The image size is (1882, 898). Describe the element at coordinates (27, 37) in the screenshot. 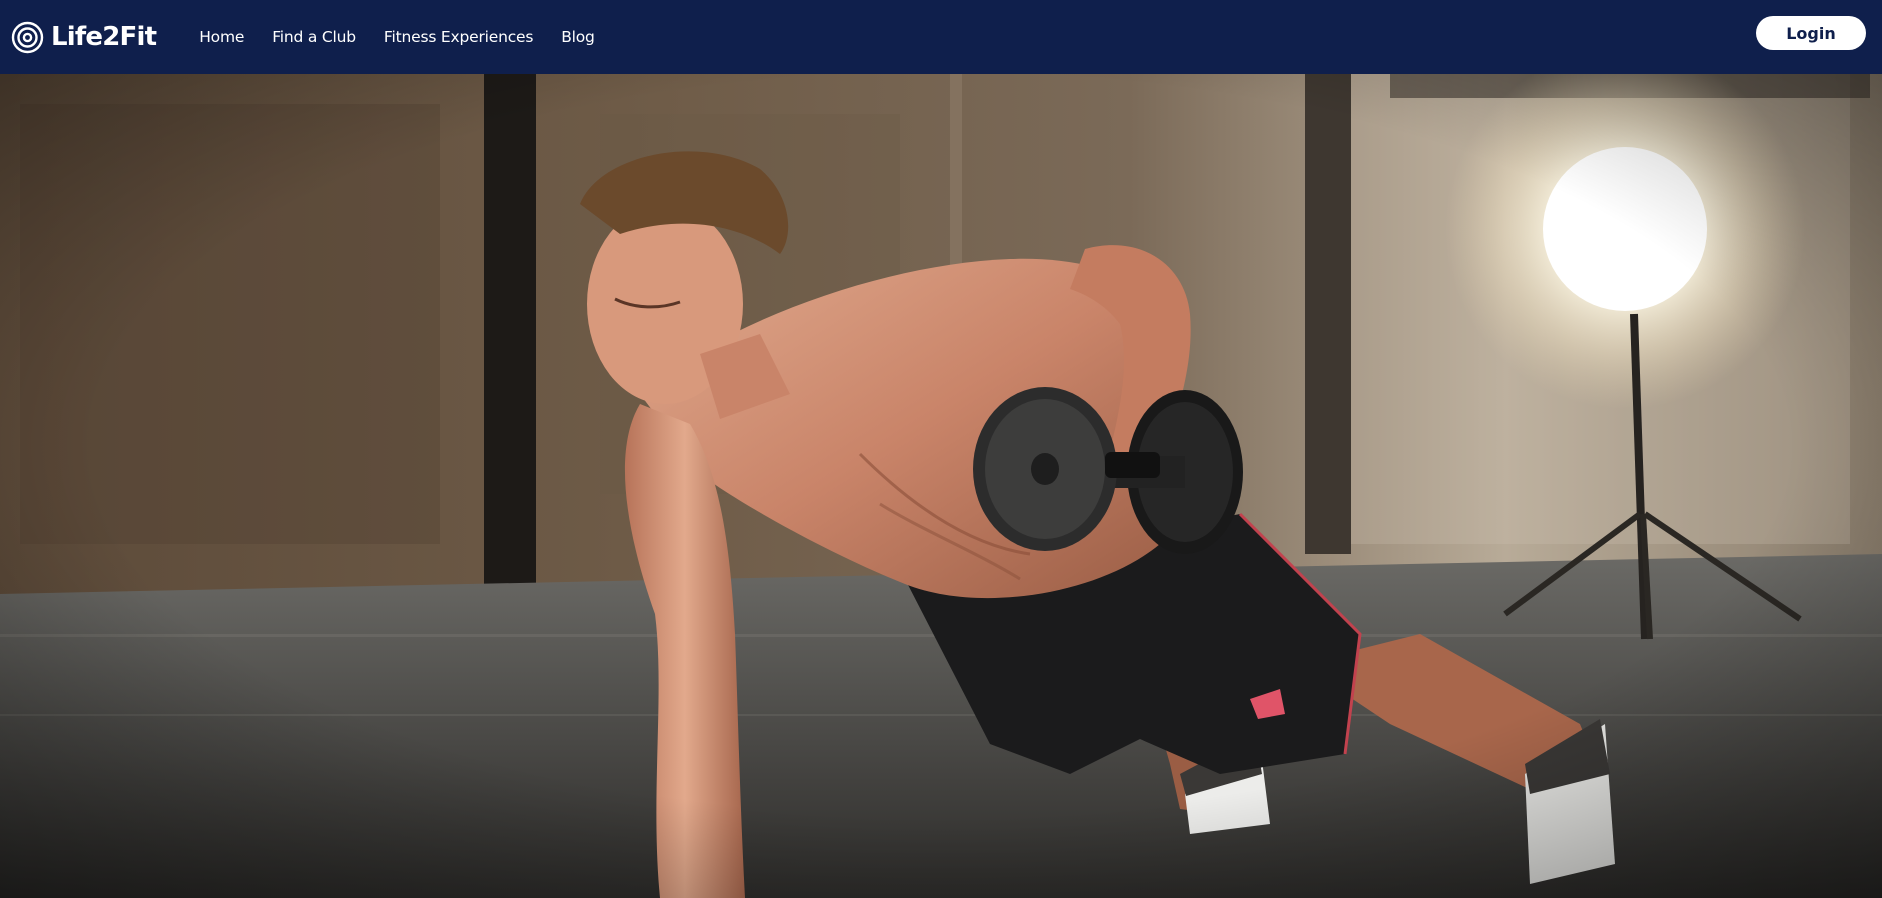

I see `concentric-circles-logo-icon` at that location.